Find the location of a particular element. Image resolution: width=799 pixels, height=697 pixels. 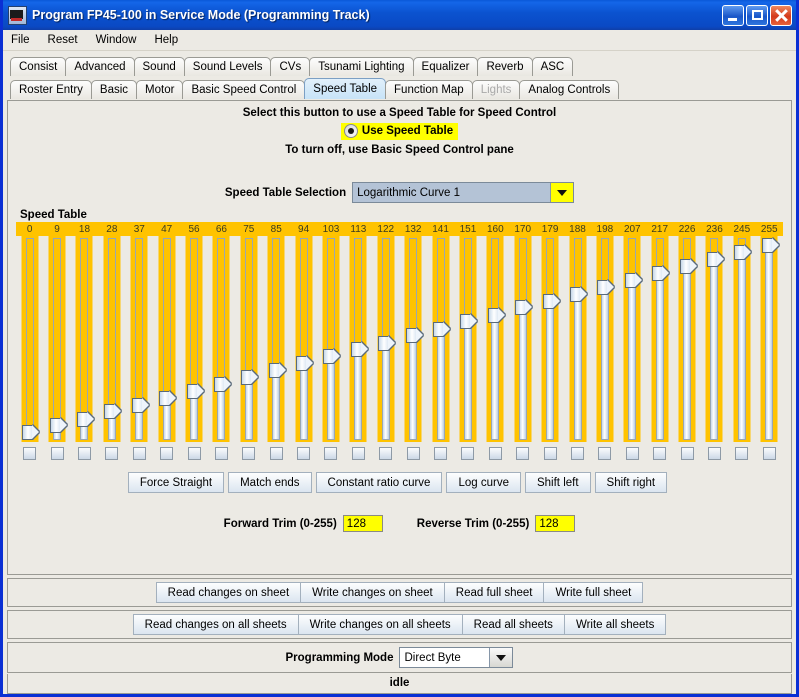

menu-item-reset: Reset is located at coordinates (63, 40).